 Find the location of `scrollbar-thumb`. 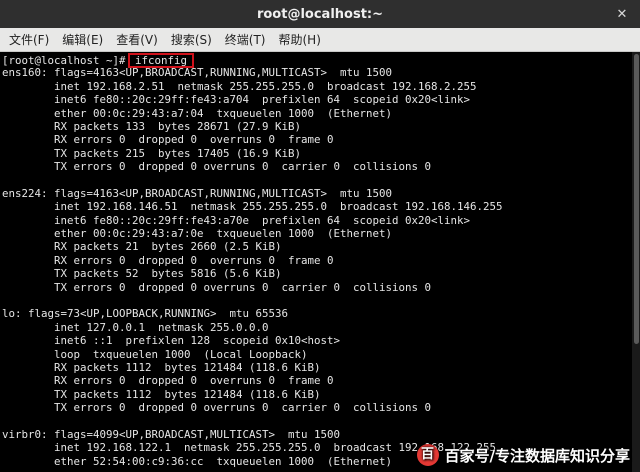

scrollbar-thumb is located at coordinates (636, 199).